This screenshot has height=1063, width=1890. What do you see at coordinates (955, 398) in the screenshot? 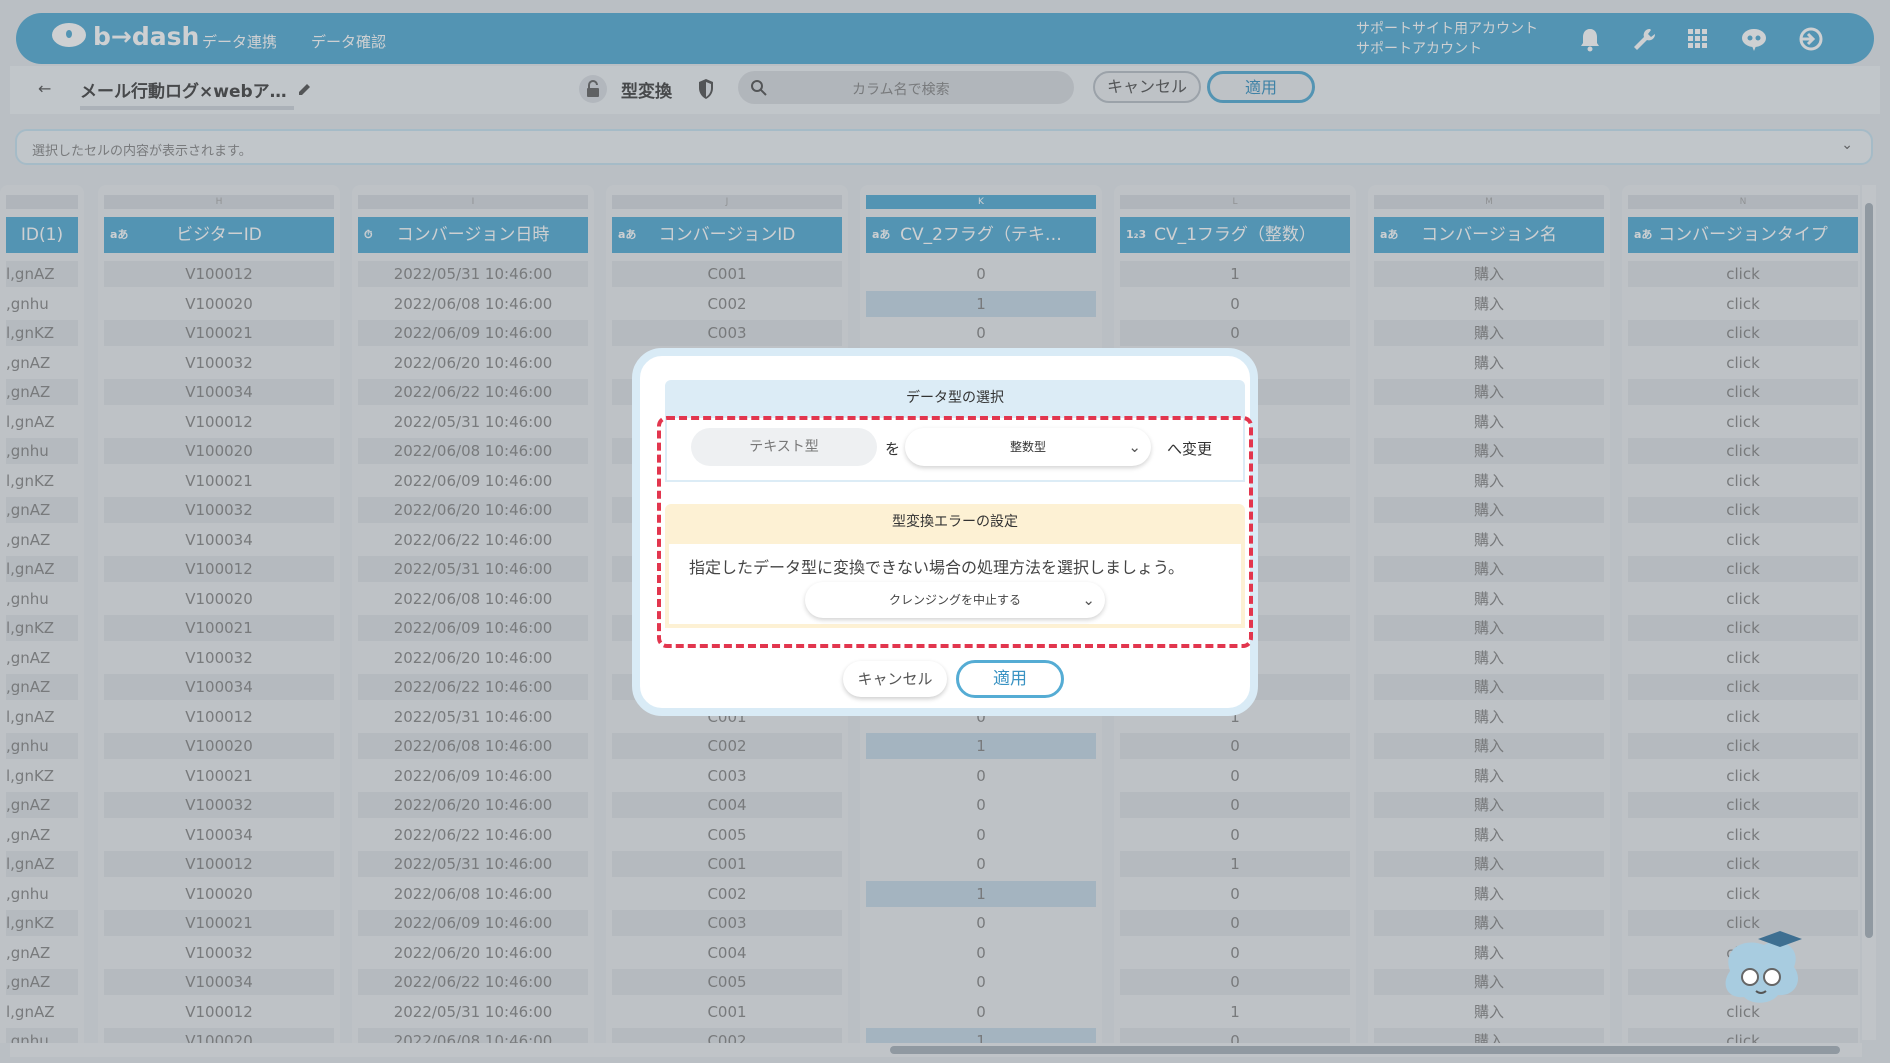
I see `dialog-title: データ型の選択` at bounding box center [955, 398].